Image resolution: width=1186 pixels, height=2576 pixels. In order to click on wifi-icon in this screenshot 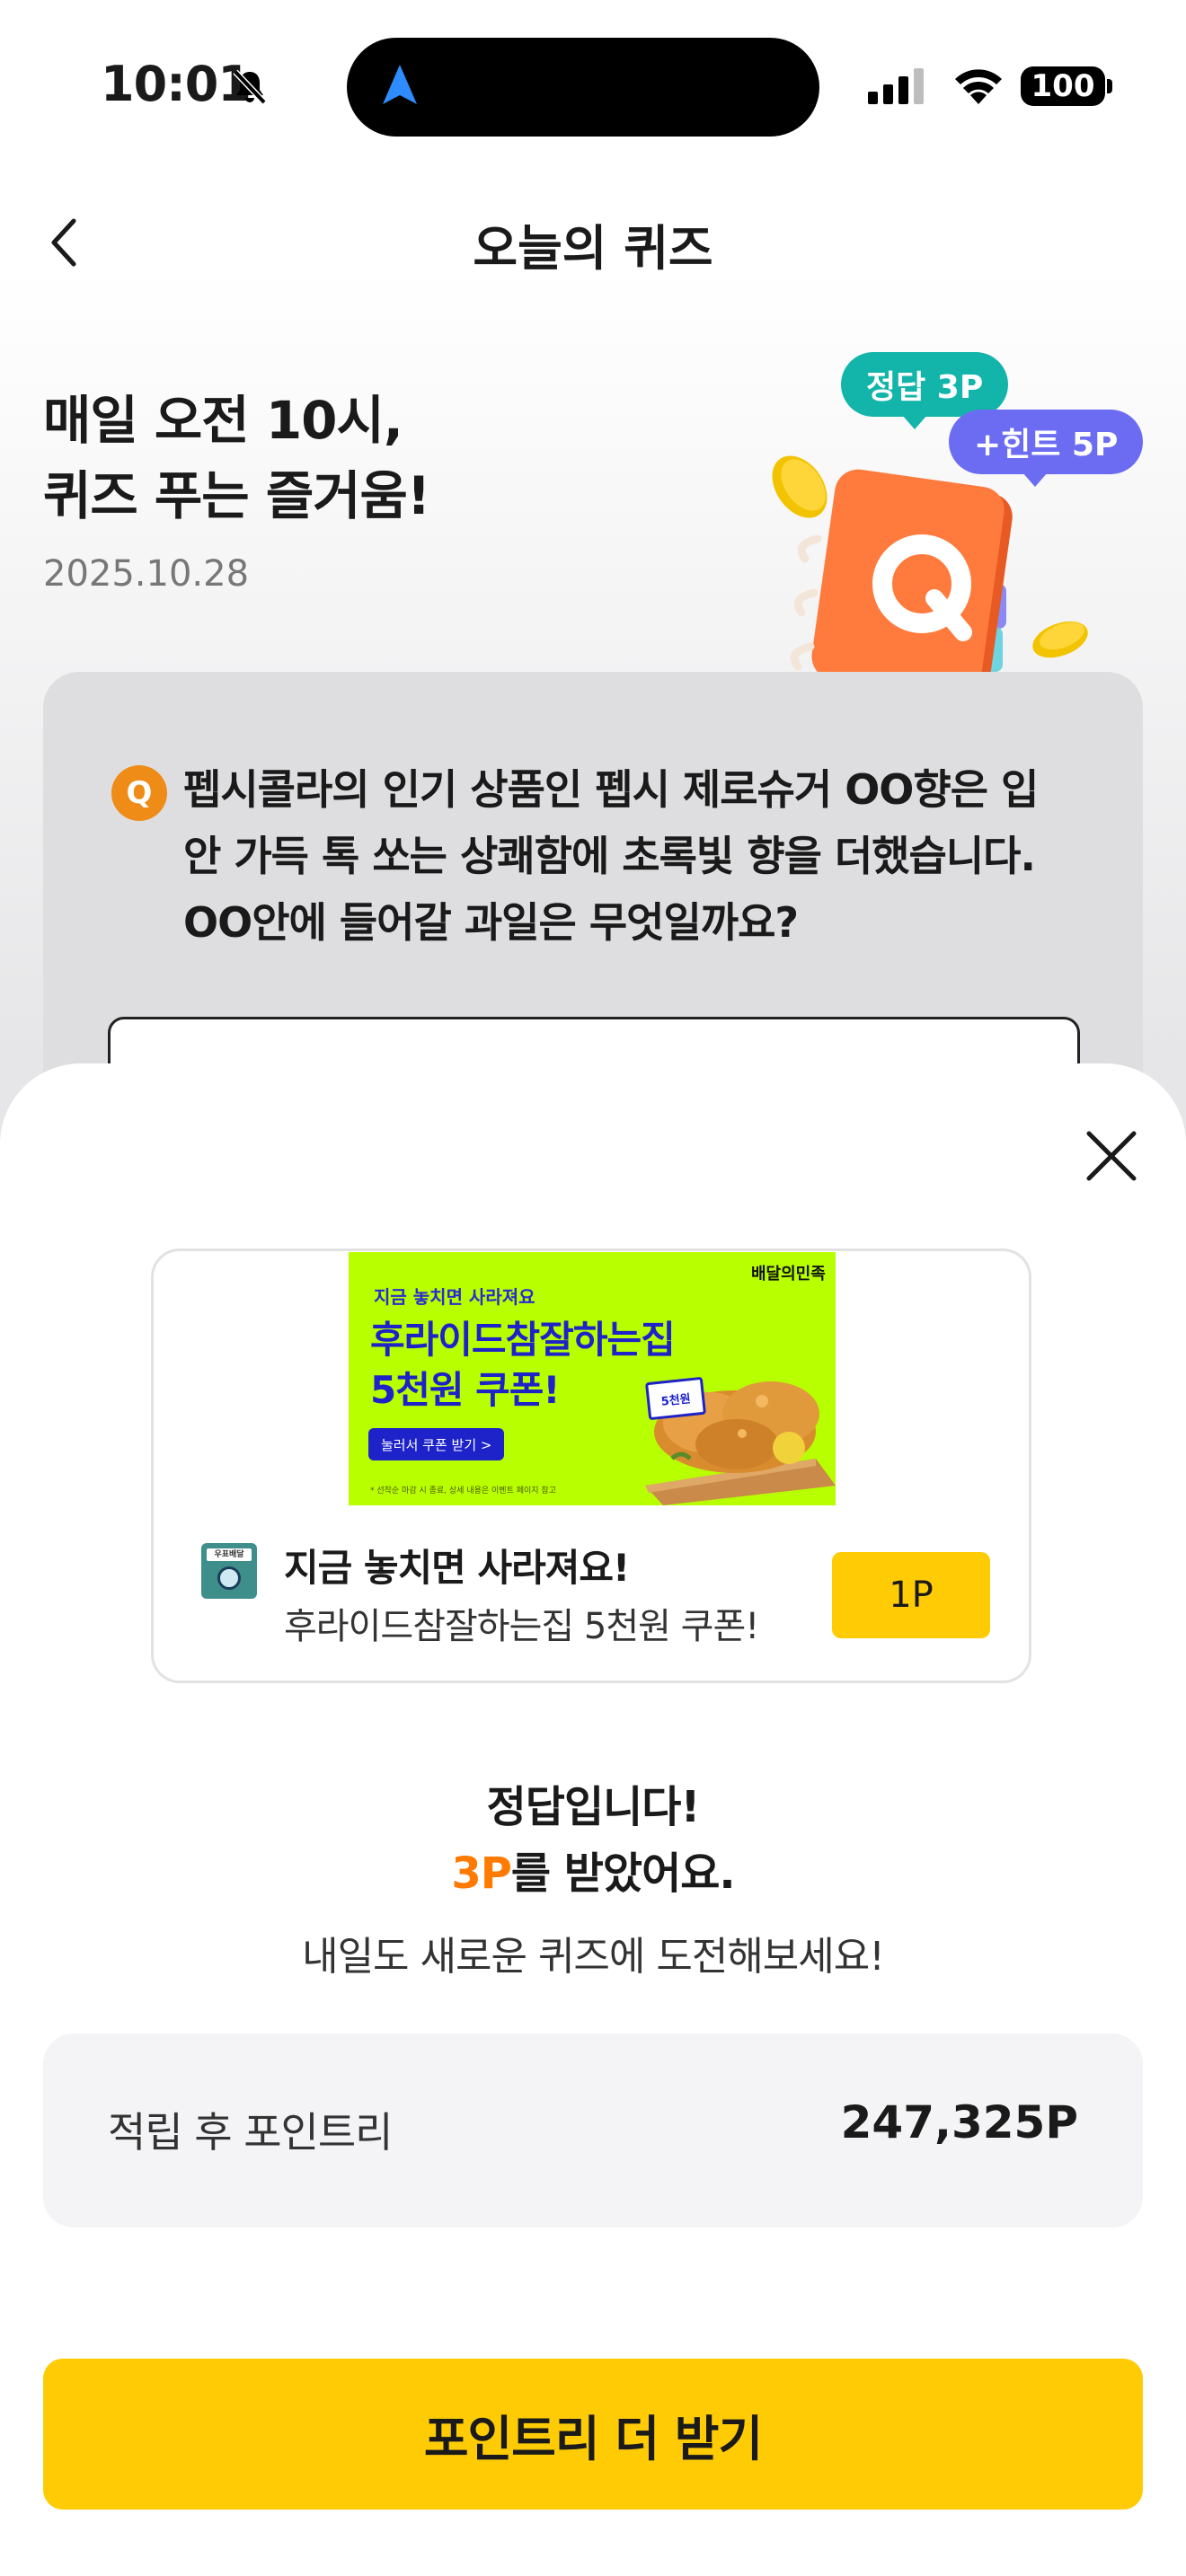, I will do `click(978, 87)`.